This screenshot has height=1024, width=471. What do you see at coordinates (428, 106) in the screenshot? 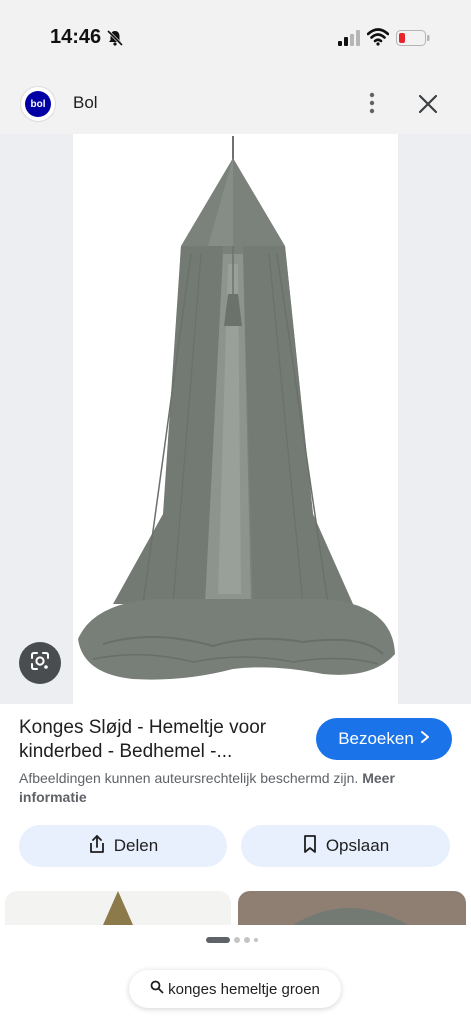
I see `close-icon` at bounding box center [428, 106].